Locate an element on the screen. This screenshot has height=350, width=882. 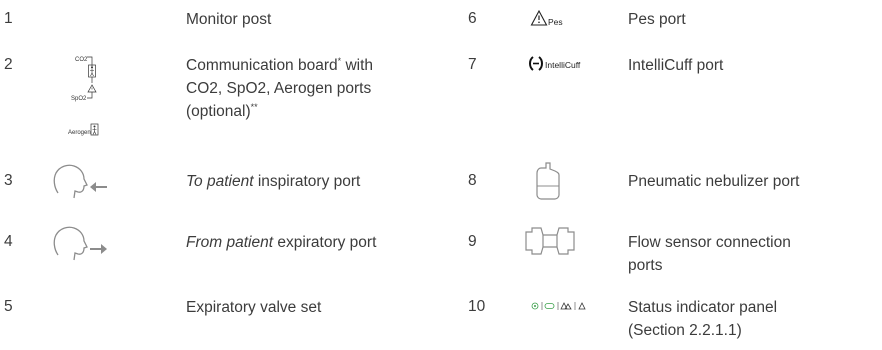
aerogen-label: Aerogen is located at coordinates (79, 133).